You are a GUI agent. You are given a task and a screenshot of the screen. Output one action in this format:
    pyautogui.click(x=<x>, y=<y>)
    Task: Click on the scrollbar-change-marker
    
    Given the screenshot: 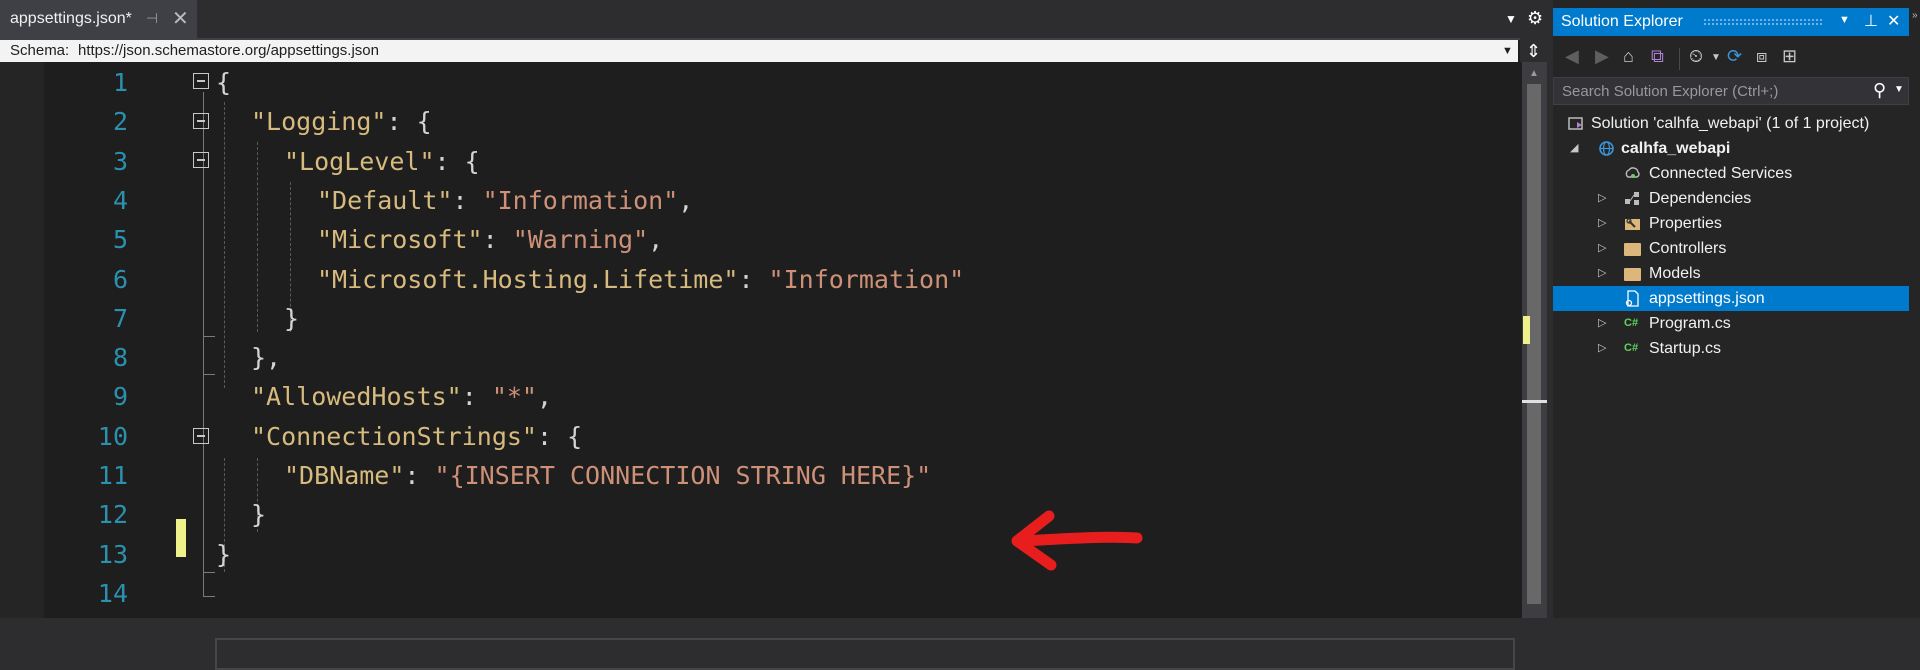 What is the action you would take?
    pyautogui.click(x=1526, y=330)
    